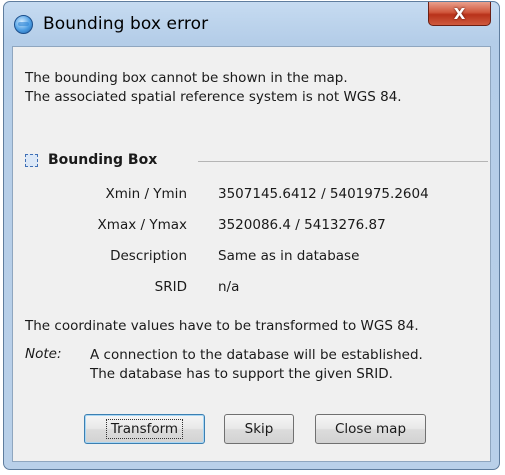 The width and height of the screenshot is (505, 475). Describe the element at coordinates (146, 194) in the screenshot. I see `xmin-ymin-label: Xmin / Ymin` at that location.